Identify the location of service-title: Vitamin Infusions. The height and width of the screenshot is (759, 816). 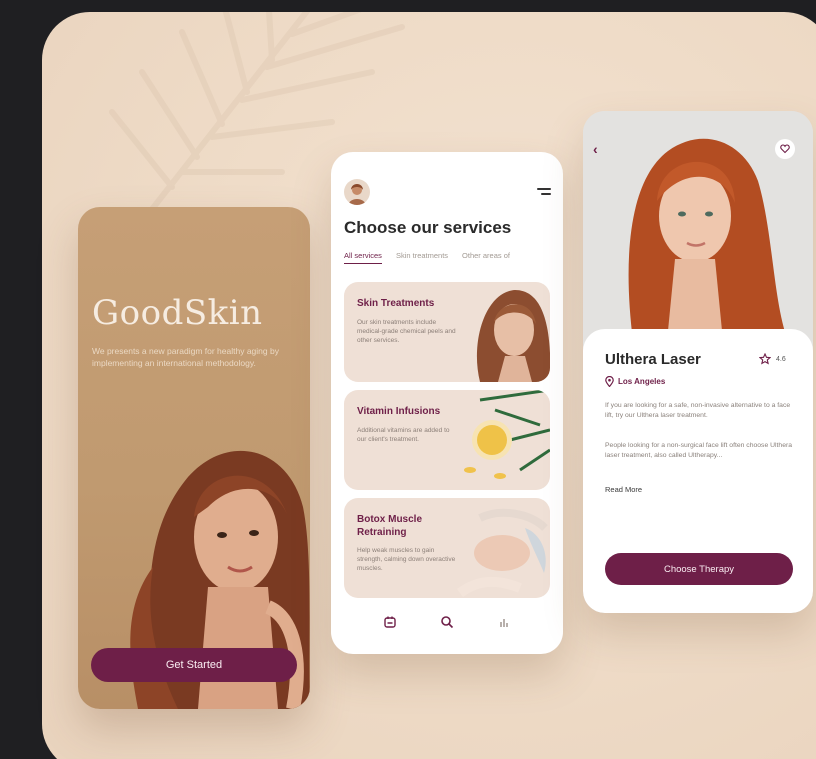
(399, 411).